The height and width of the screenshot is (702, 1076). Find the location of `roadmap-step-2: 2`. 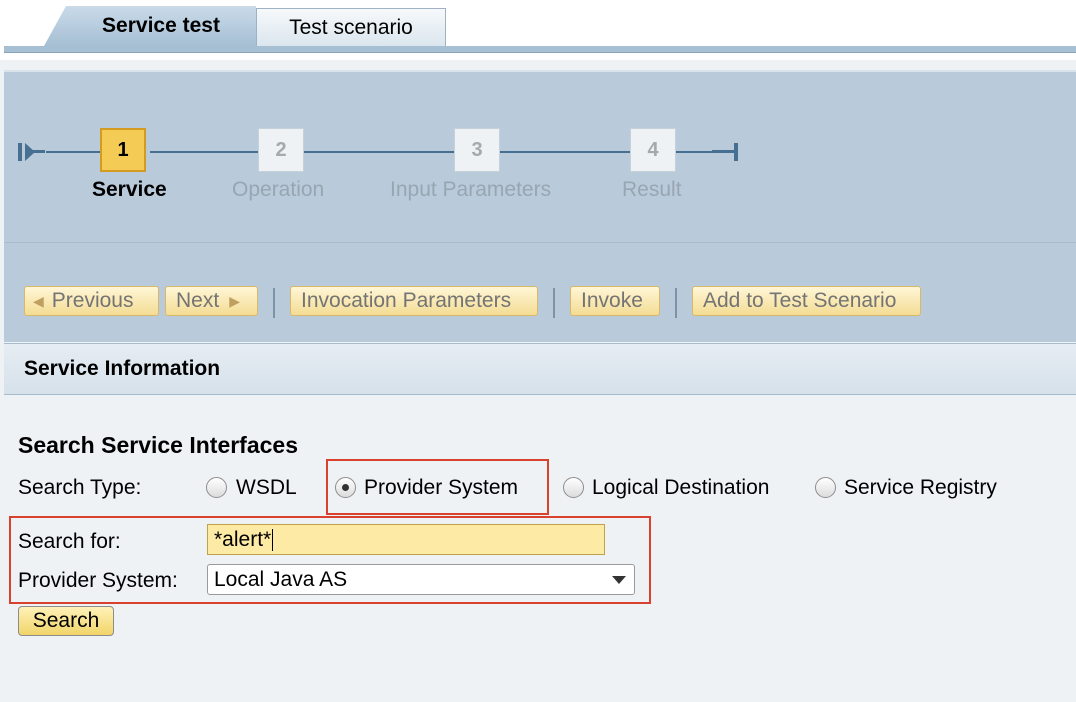

roadmap-step-2: 2 is located at coordinates (281, 150).